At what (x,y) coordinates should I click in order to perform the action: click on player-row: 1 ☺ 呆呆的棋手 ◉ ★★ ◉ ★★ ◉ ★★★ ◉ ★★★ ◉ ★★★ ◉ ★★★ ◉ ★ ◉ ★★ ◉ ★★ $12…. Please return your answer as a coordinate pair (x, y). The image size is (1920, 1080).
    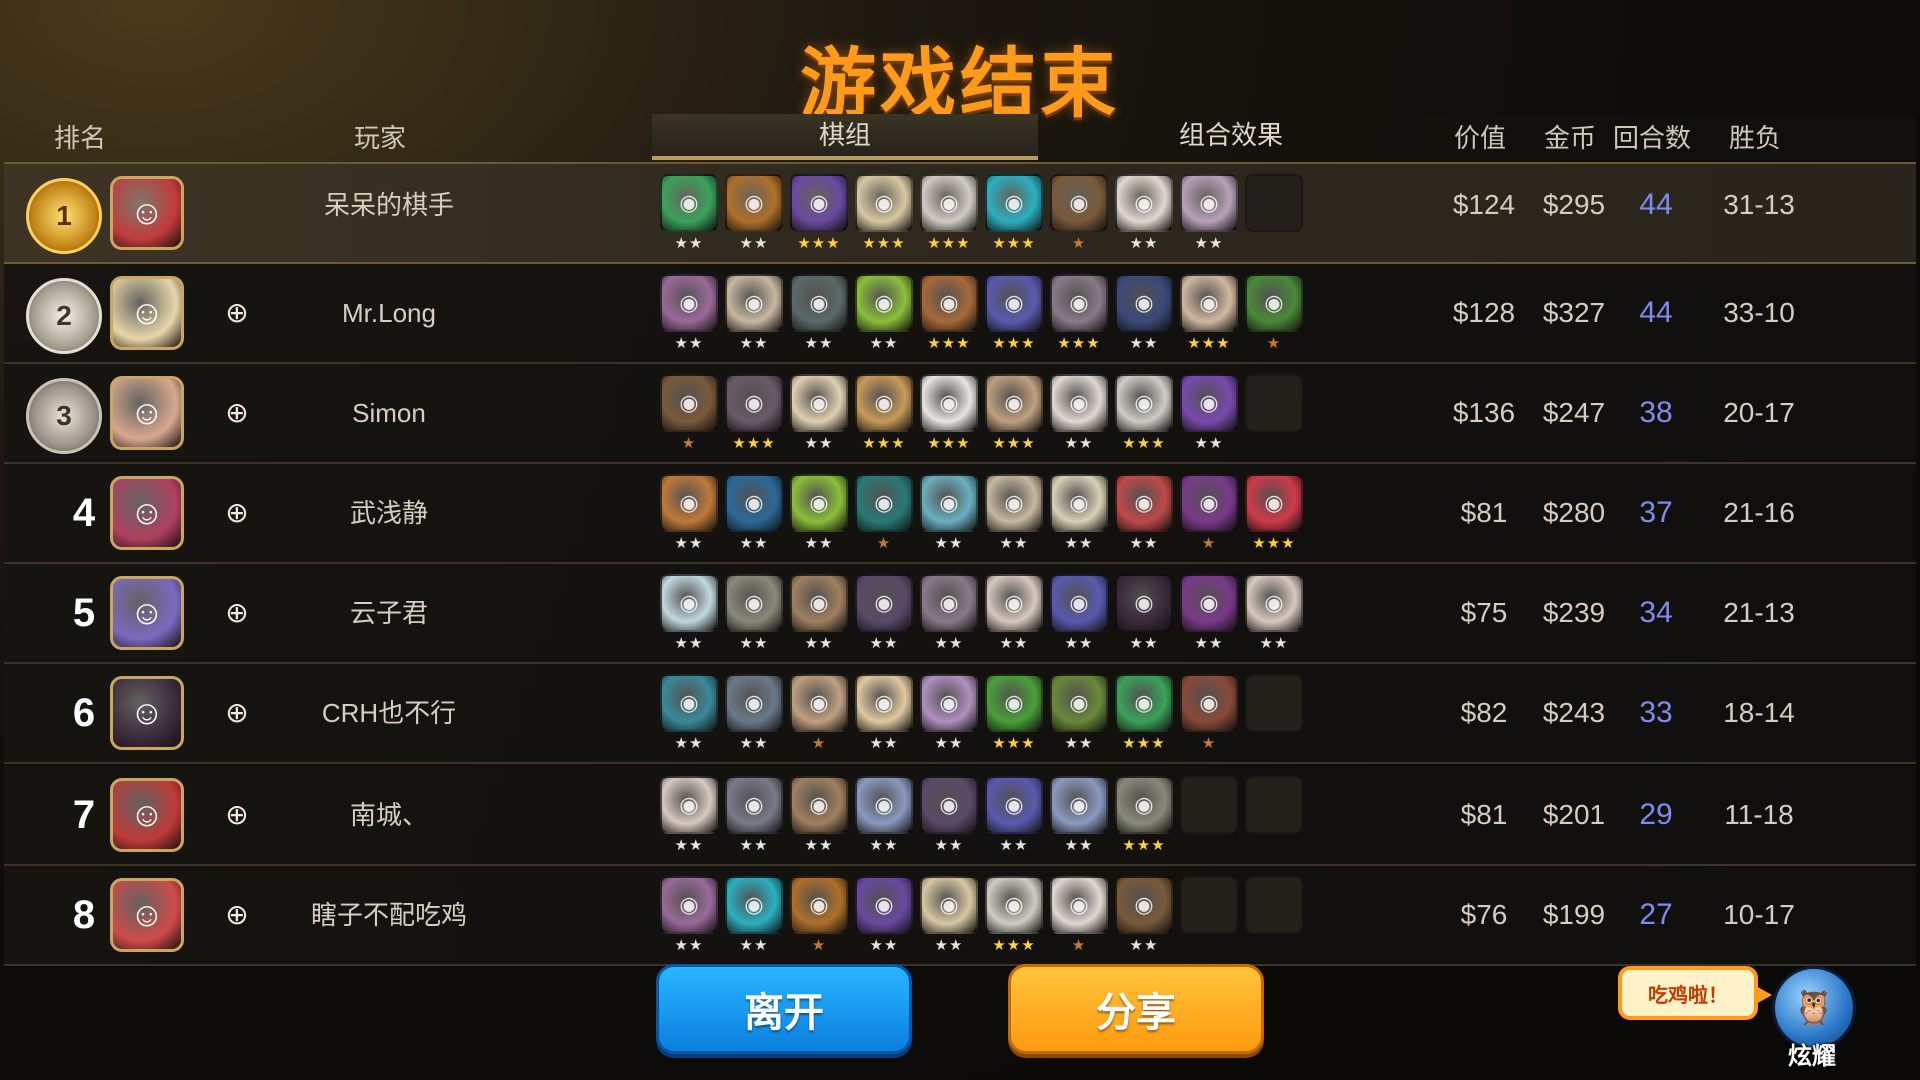
    Looking at the image, I should click on (960, 213).